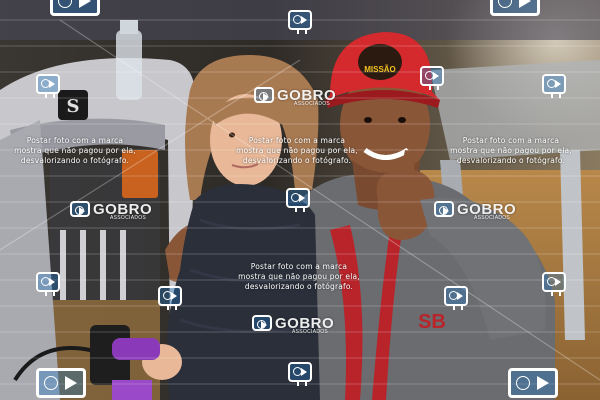  I want to click on chair-logo-text: S, so click(73, 106).